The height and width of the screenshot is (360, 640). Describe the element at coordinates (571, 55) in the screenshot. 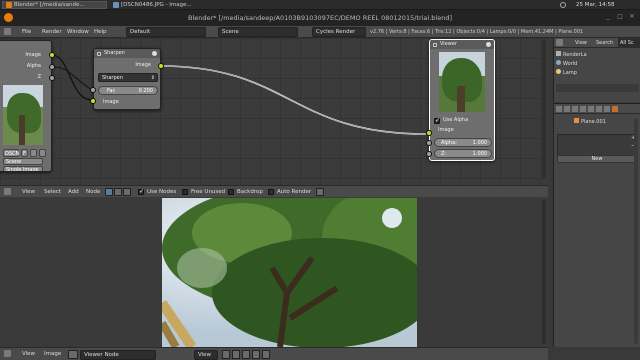

I see `outliner-item-renderlayers: RenderLa` at that location.